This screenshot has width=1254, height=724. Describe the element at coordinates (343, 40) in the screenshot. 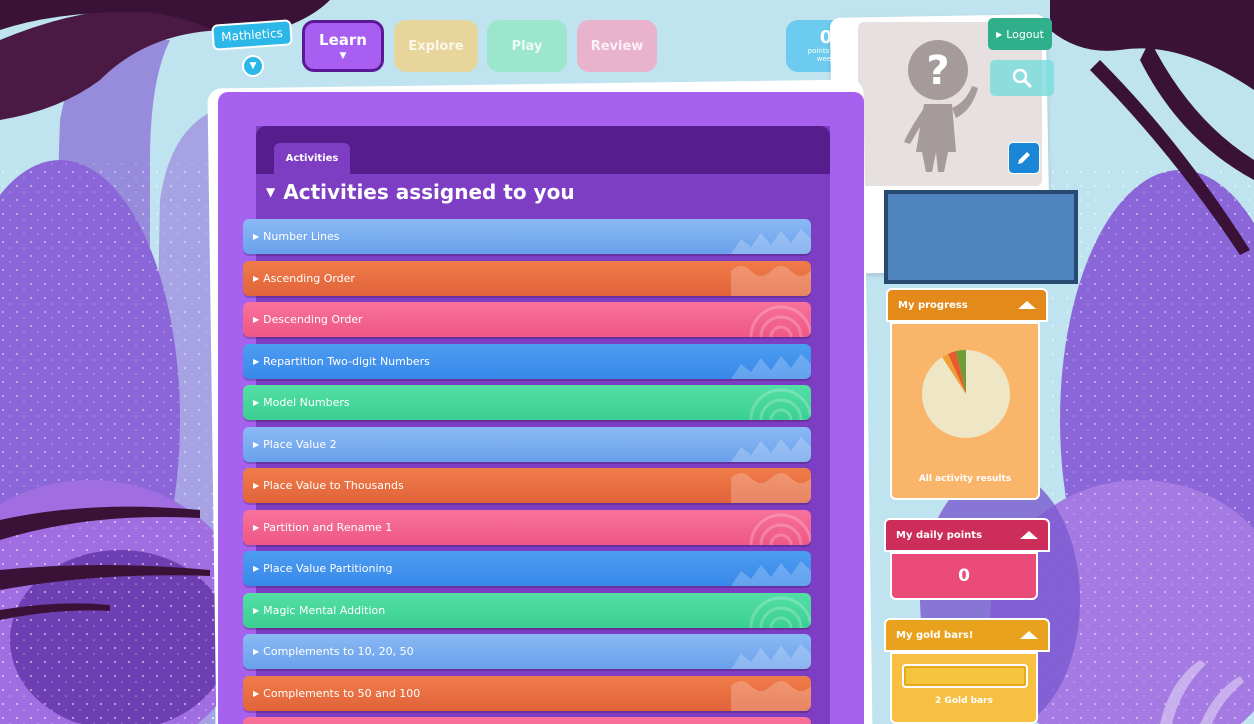

I see `tab-label: Learn` at that location.